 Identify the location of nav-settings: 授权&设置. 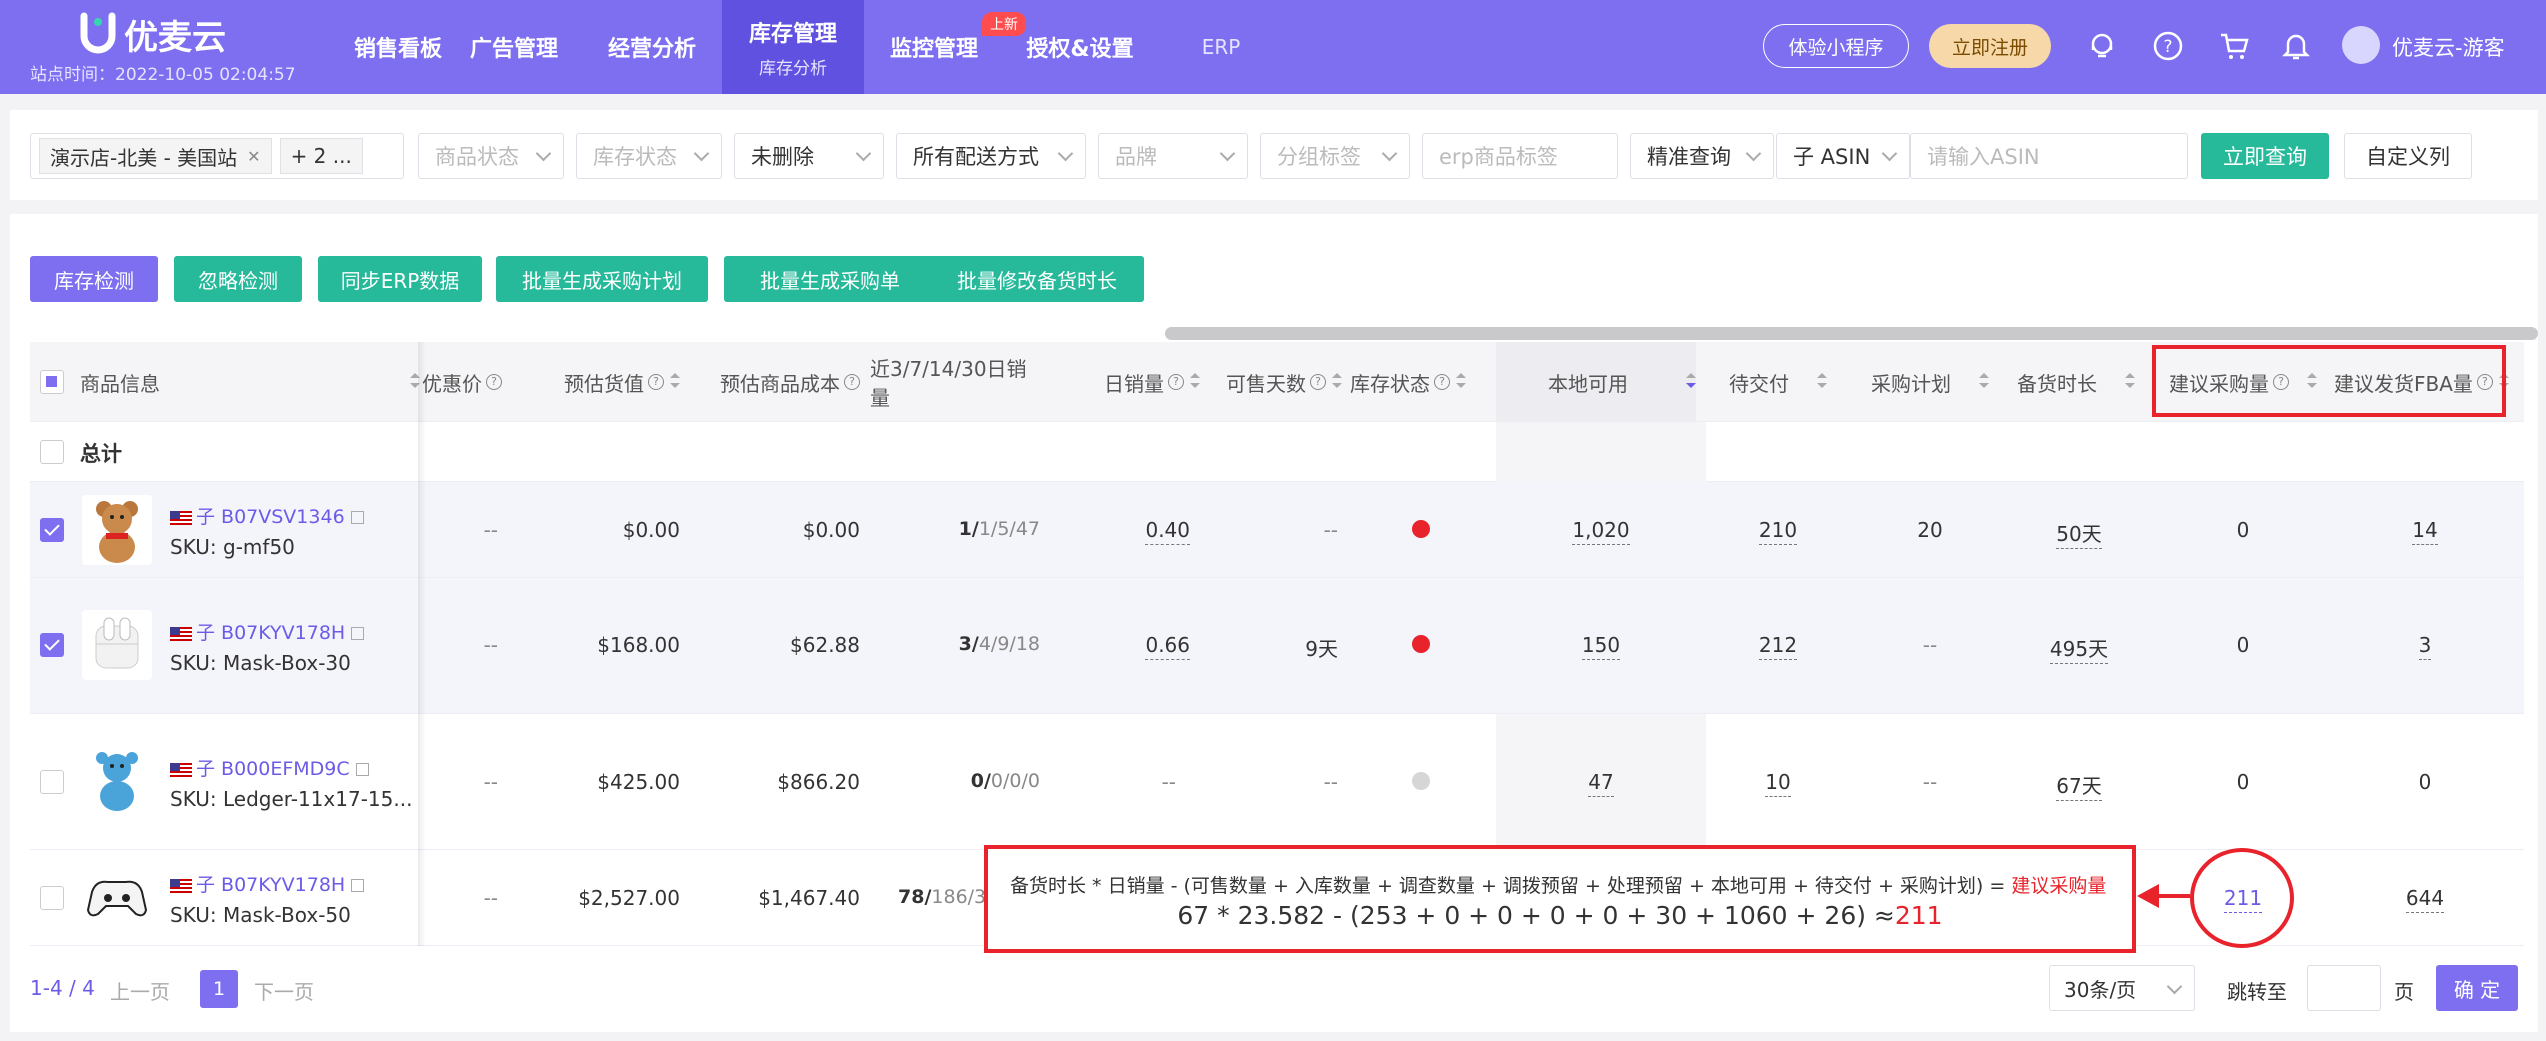
(1080, 47).